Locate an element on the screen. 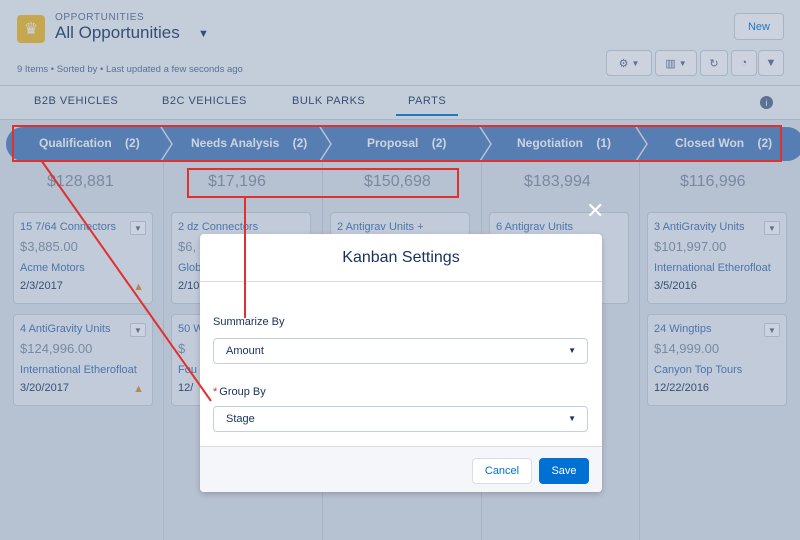 The image size is (800, 540). annotation-lines is located at coordinates (143, 280).